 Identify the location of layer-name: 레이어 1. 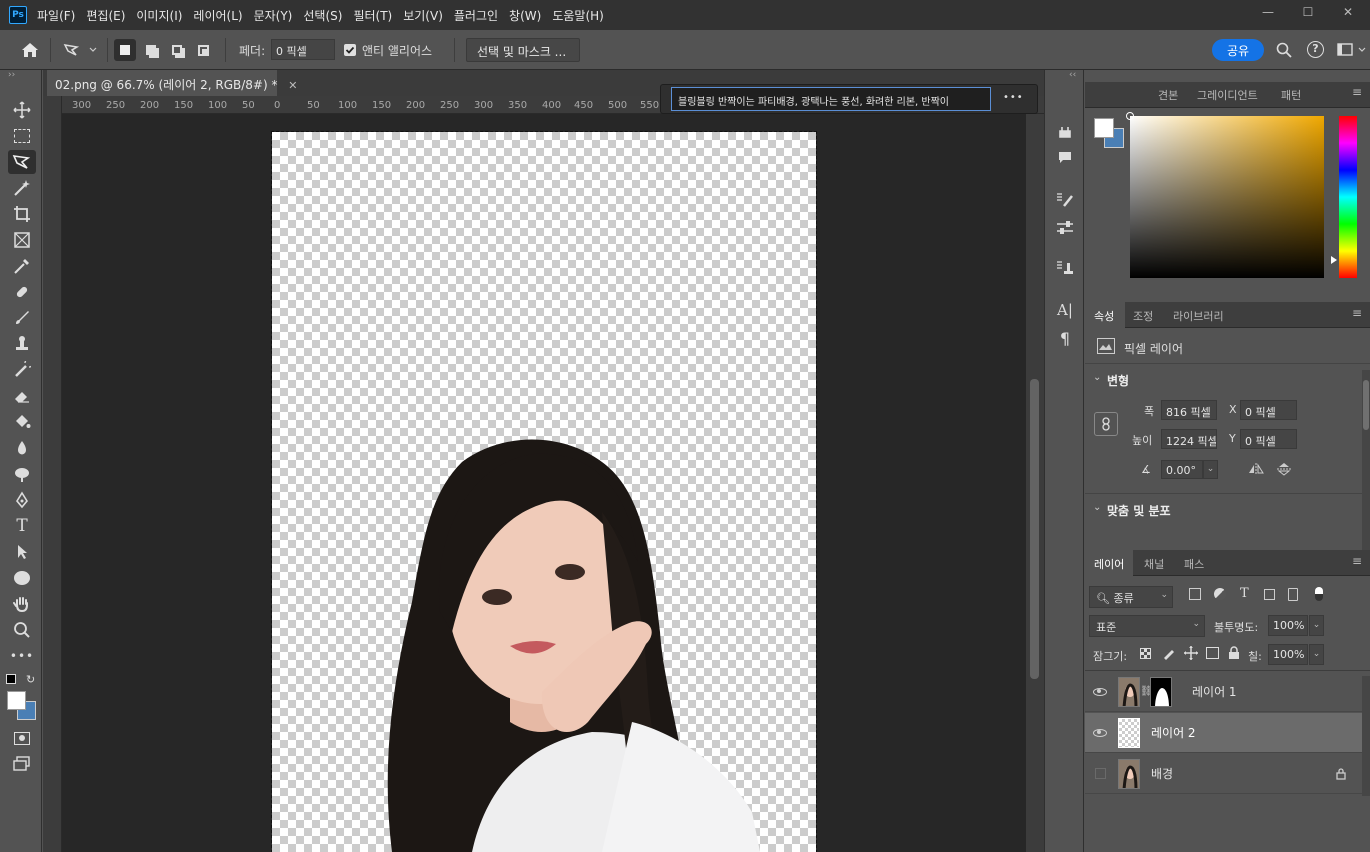
(1214, 691).